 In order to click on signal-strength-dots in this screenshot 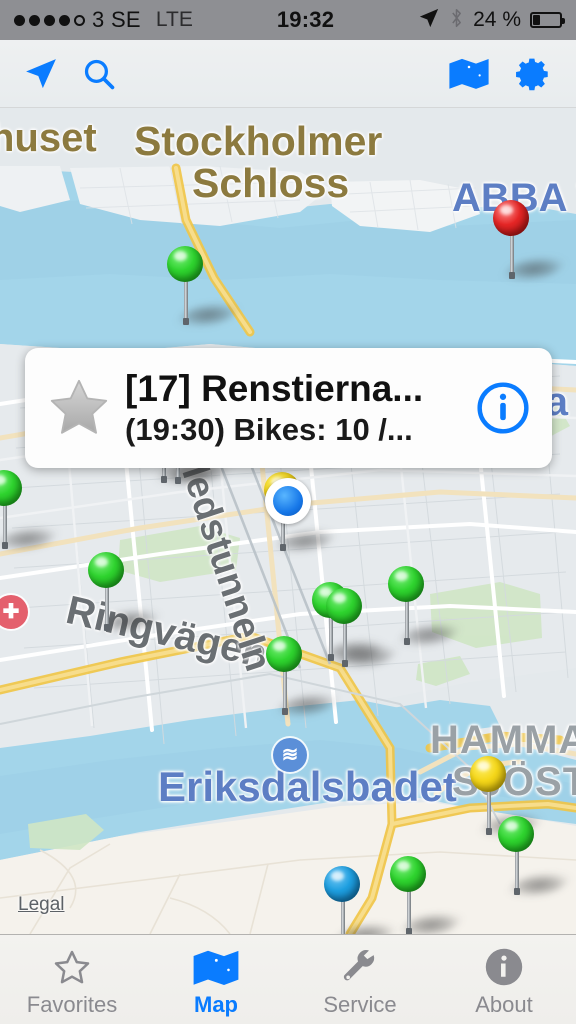, I will do `click(49, 20)`.